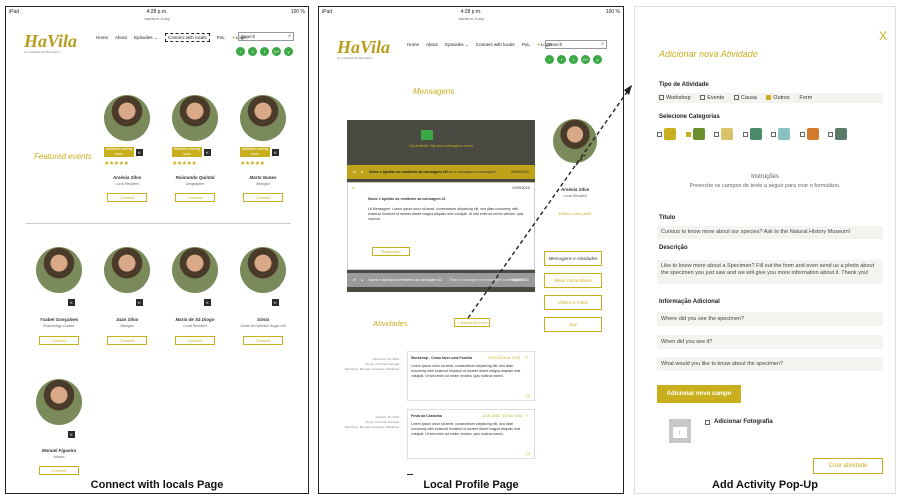 Image resolution: width=899 pixels, height=499 pixels. Describe the element at coordinates (841, 134) in the screenshot. I see `category-heritage-icon` at that location.